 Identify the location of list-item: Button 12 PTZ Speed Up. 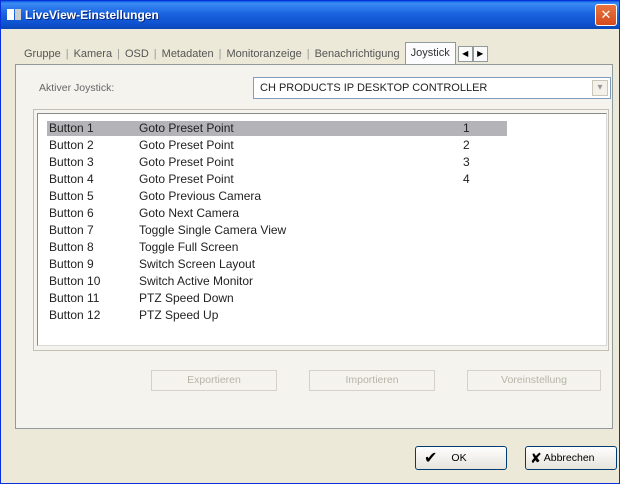
(277, 315).